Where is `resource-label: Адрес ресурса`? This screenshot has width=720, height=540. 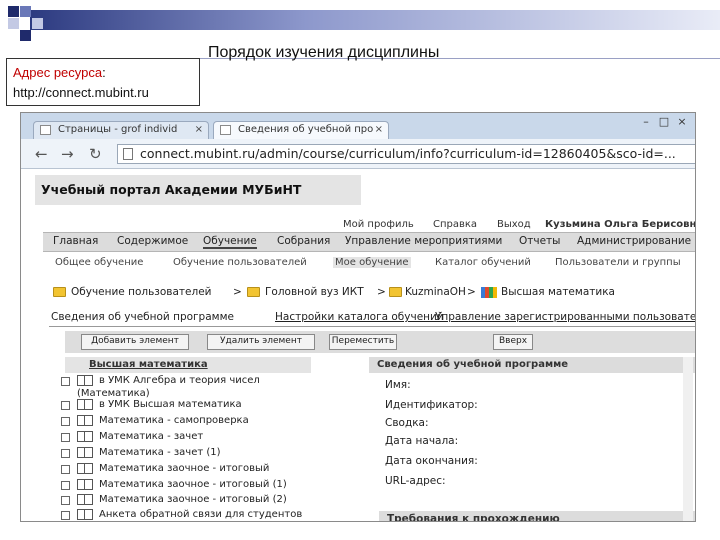 resource-label: Адрес ресурса is located at coordinates (58, 72).